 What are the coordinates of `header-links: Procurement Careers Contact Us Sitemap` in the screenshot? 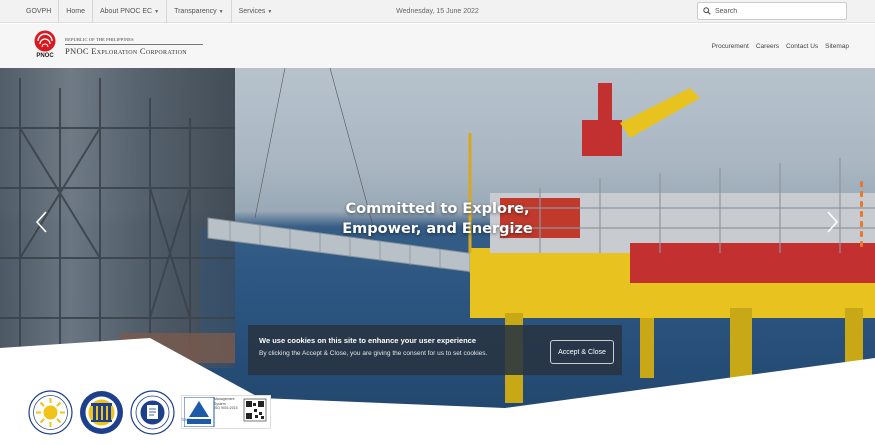 It's located at (777, 46).